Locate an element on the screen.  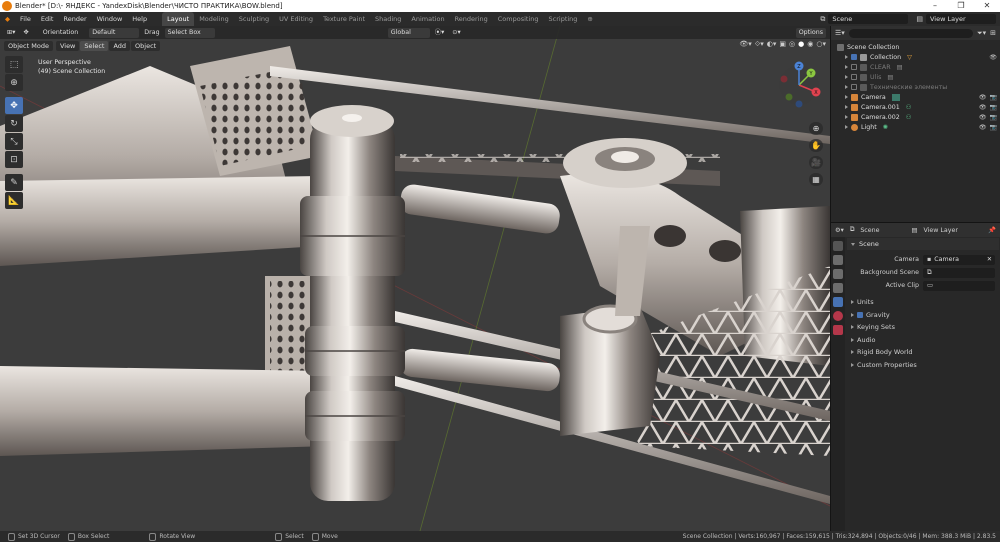
menu-window: Window is located at coordinates (110, 19).